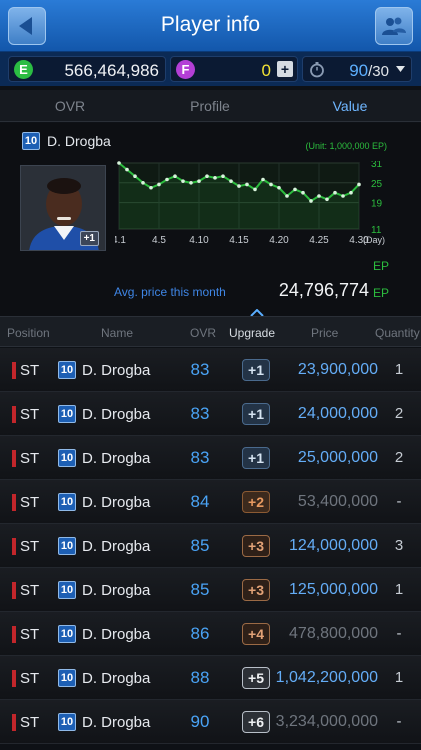 The width and height of the screenshot is (421, 750). Describe the element at coordinates (63, 208) in the screenshot. I see `player-photo: +1` at that location.